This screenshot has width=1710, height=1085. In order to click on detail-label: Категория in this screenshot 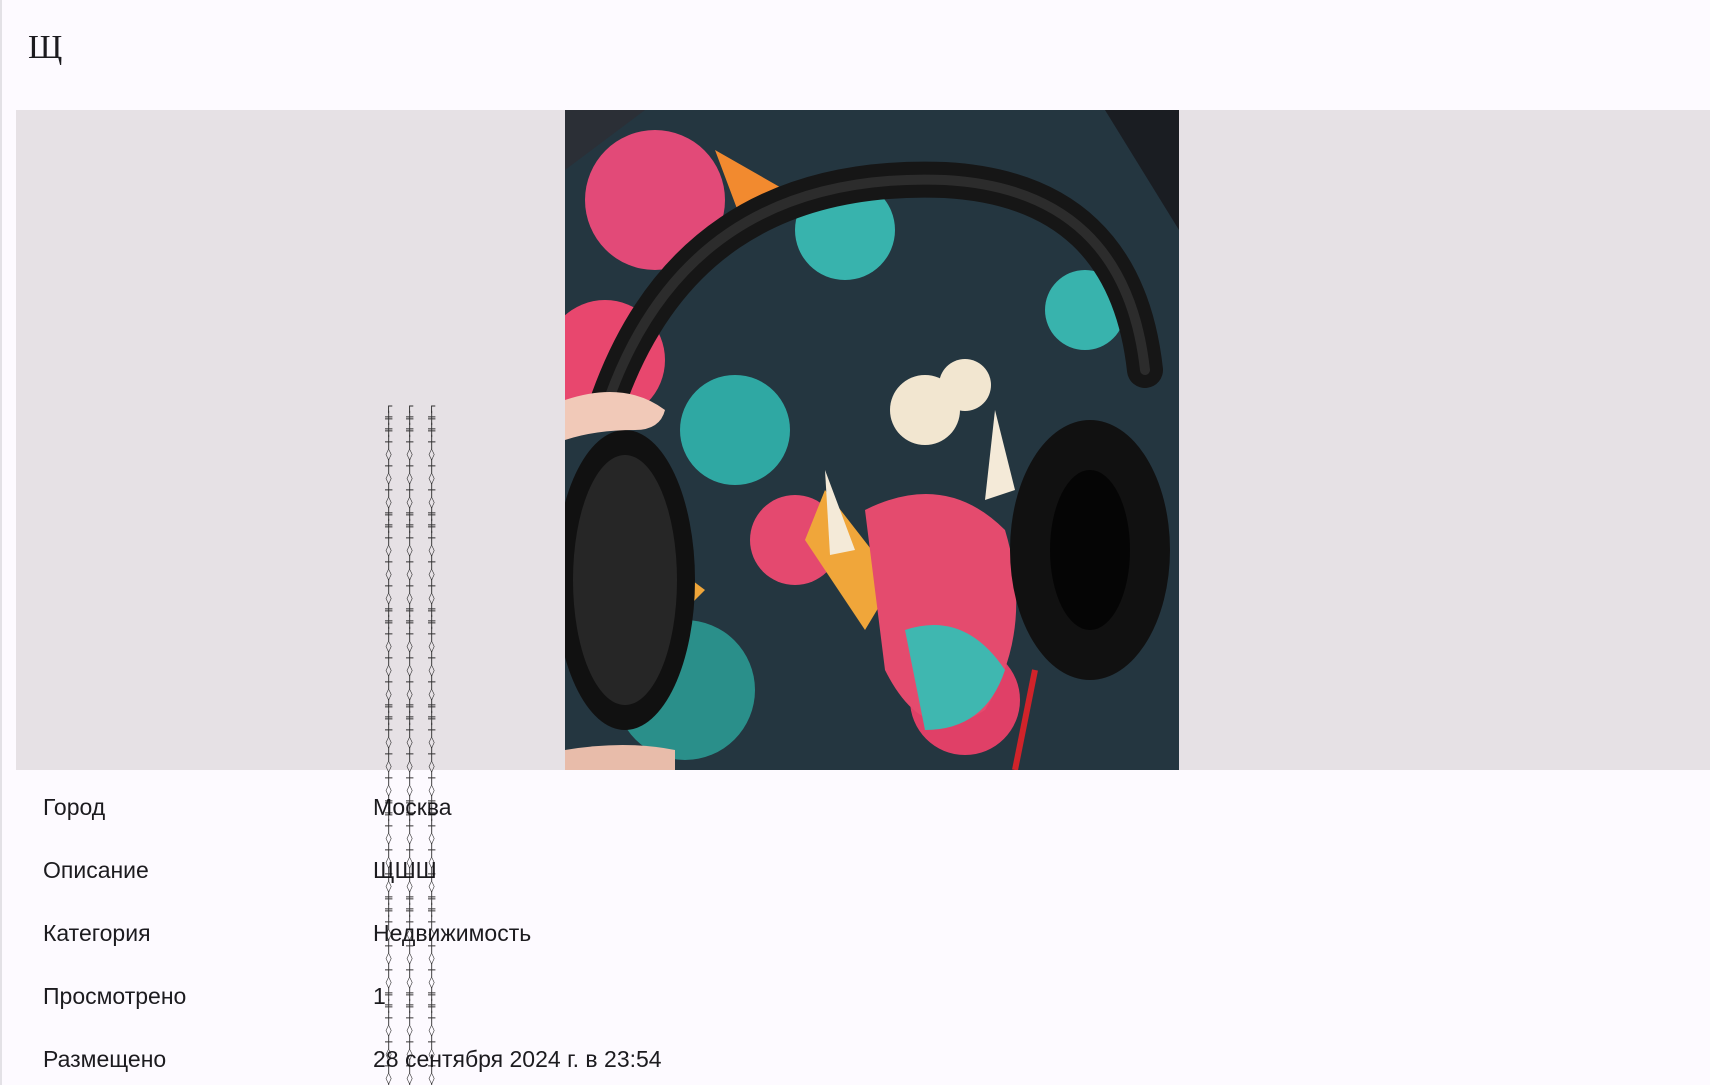, I will do `click(97, 933)`.